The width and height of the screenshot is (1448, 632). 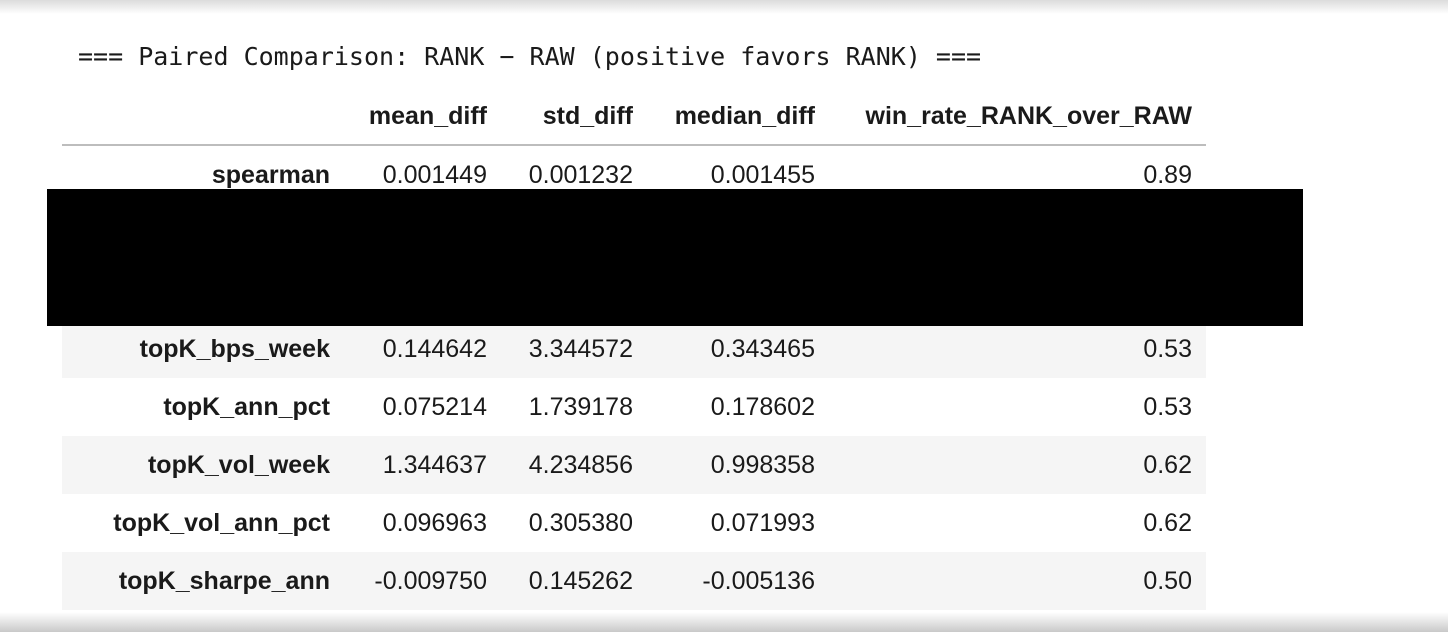 What do you see at coordinates (434, 406) in the screenshot?
I see `cell-mean-diff: 0.075214` at bounding box center [434, 406].